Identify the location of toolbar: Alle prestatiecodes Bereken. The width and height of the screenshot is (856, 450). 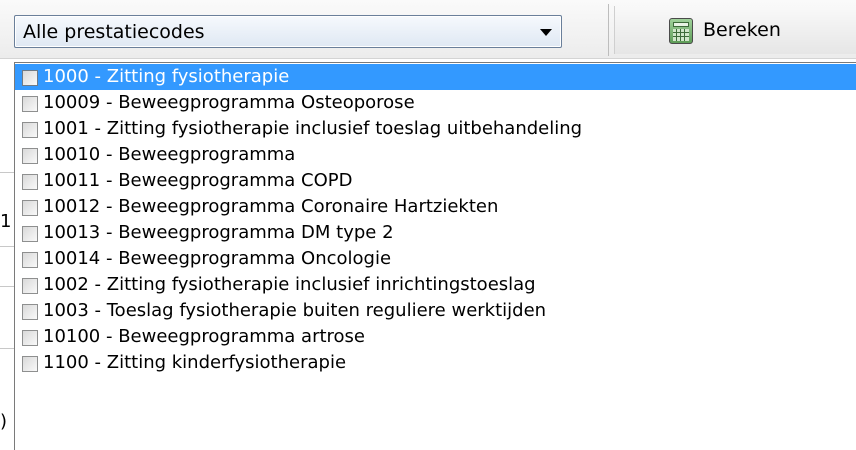
(428, 29).